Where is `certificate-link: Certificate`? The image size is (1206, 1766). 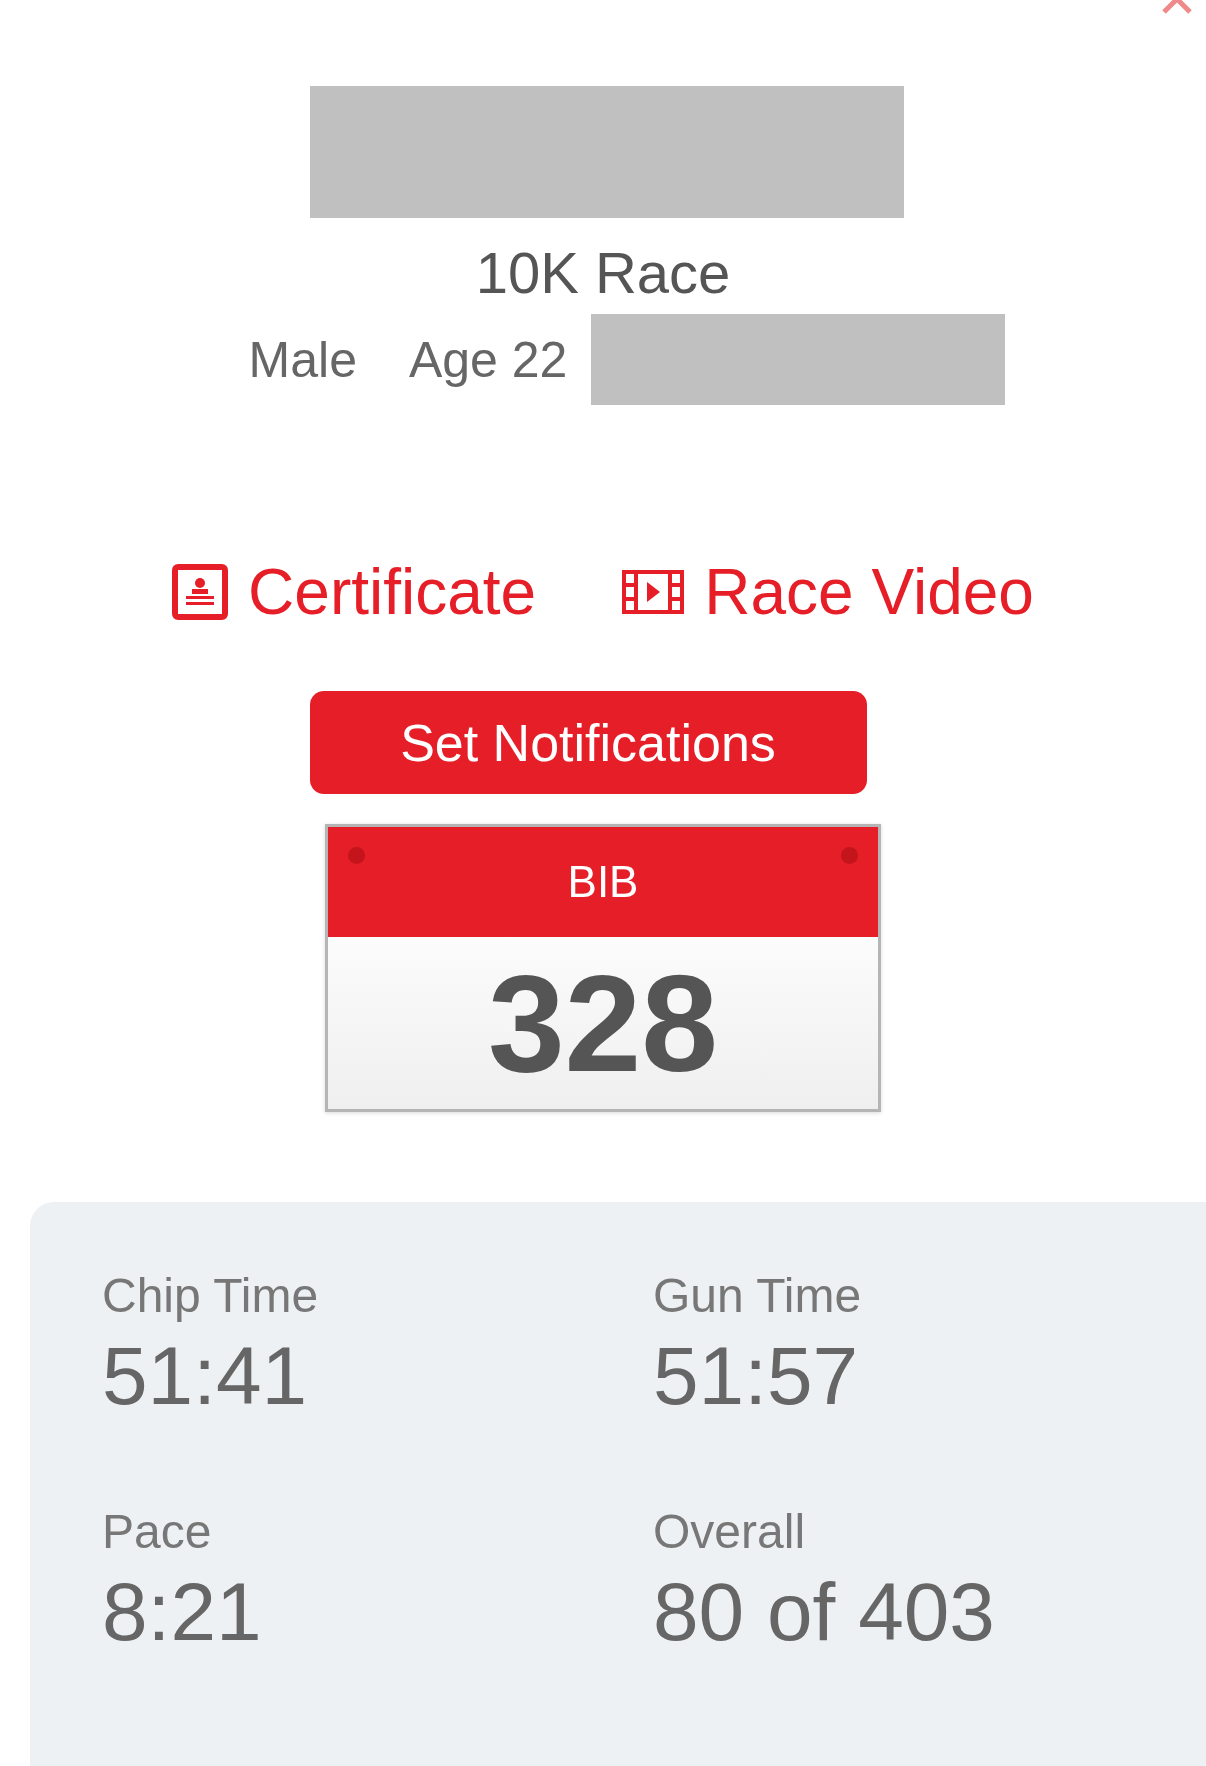
certificate-link: Certificate is located at coordinates (392, 592).